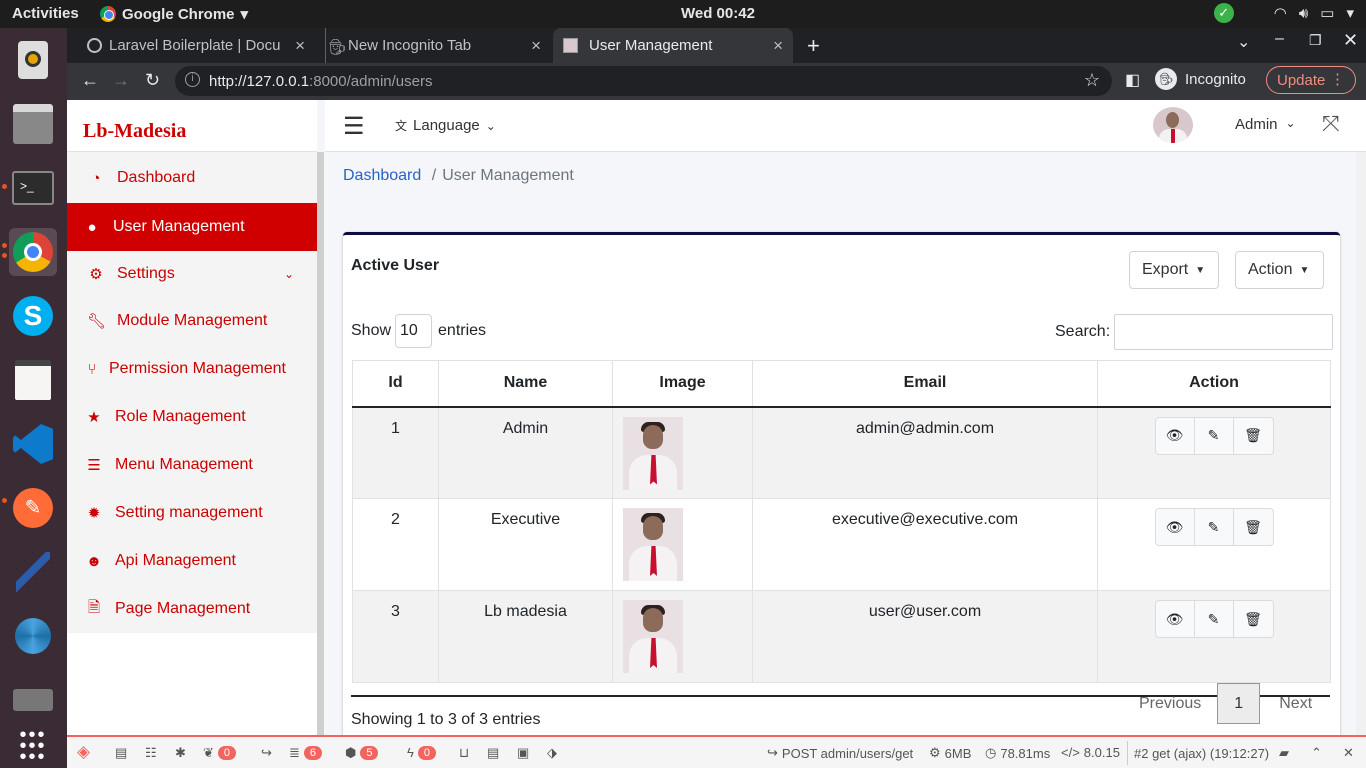 The image size is (1366, 770). What do you see at coordinates (1017, 753) in the screenshot?
I see `time-info: ◷ 78.81ms` at bounding box center [1017, 753].